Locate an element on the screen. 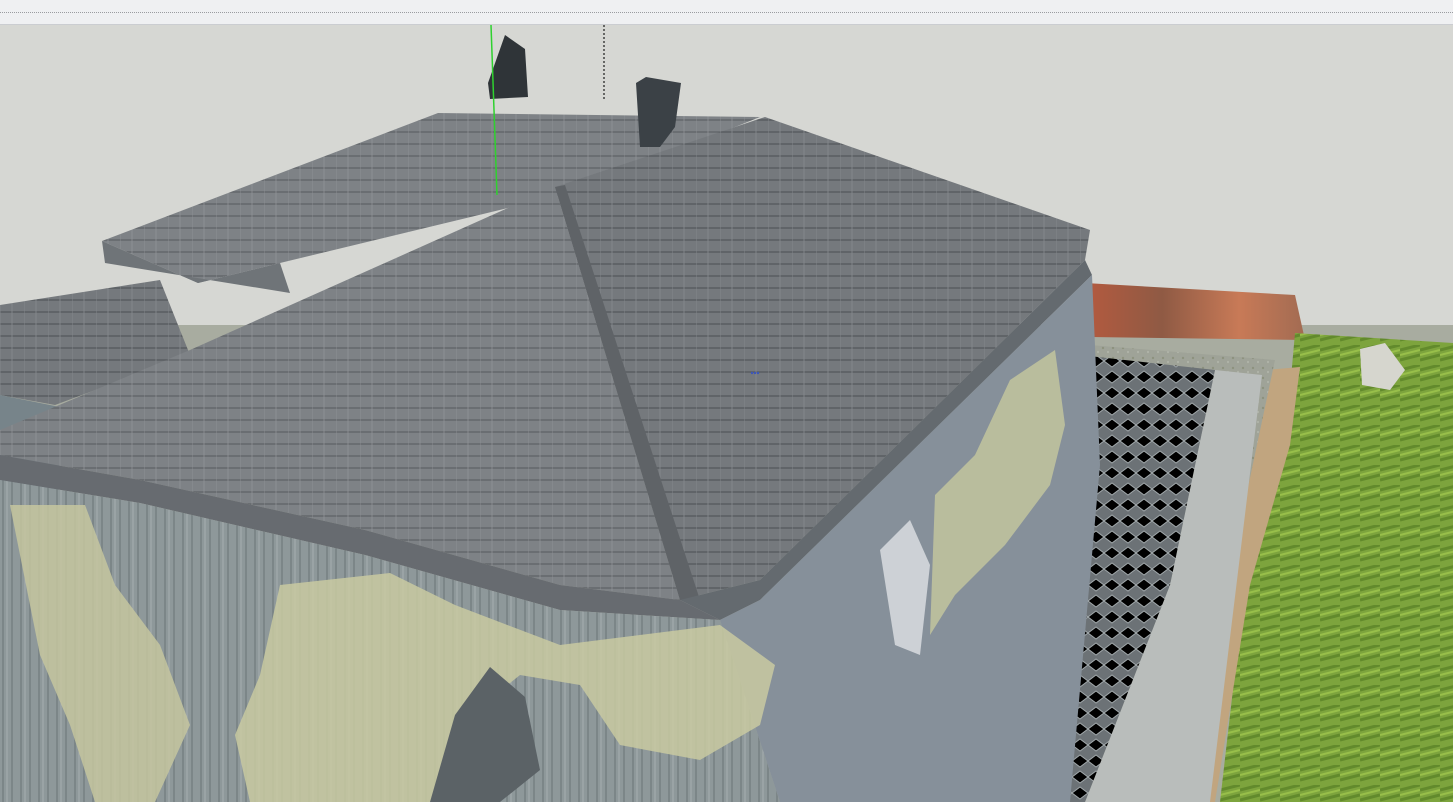 This screenshot has height=802, width=1453. top-toolbar-strip is located at coordinates (726, 12).